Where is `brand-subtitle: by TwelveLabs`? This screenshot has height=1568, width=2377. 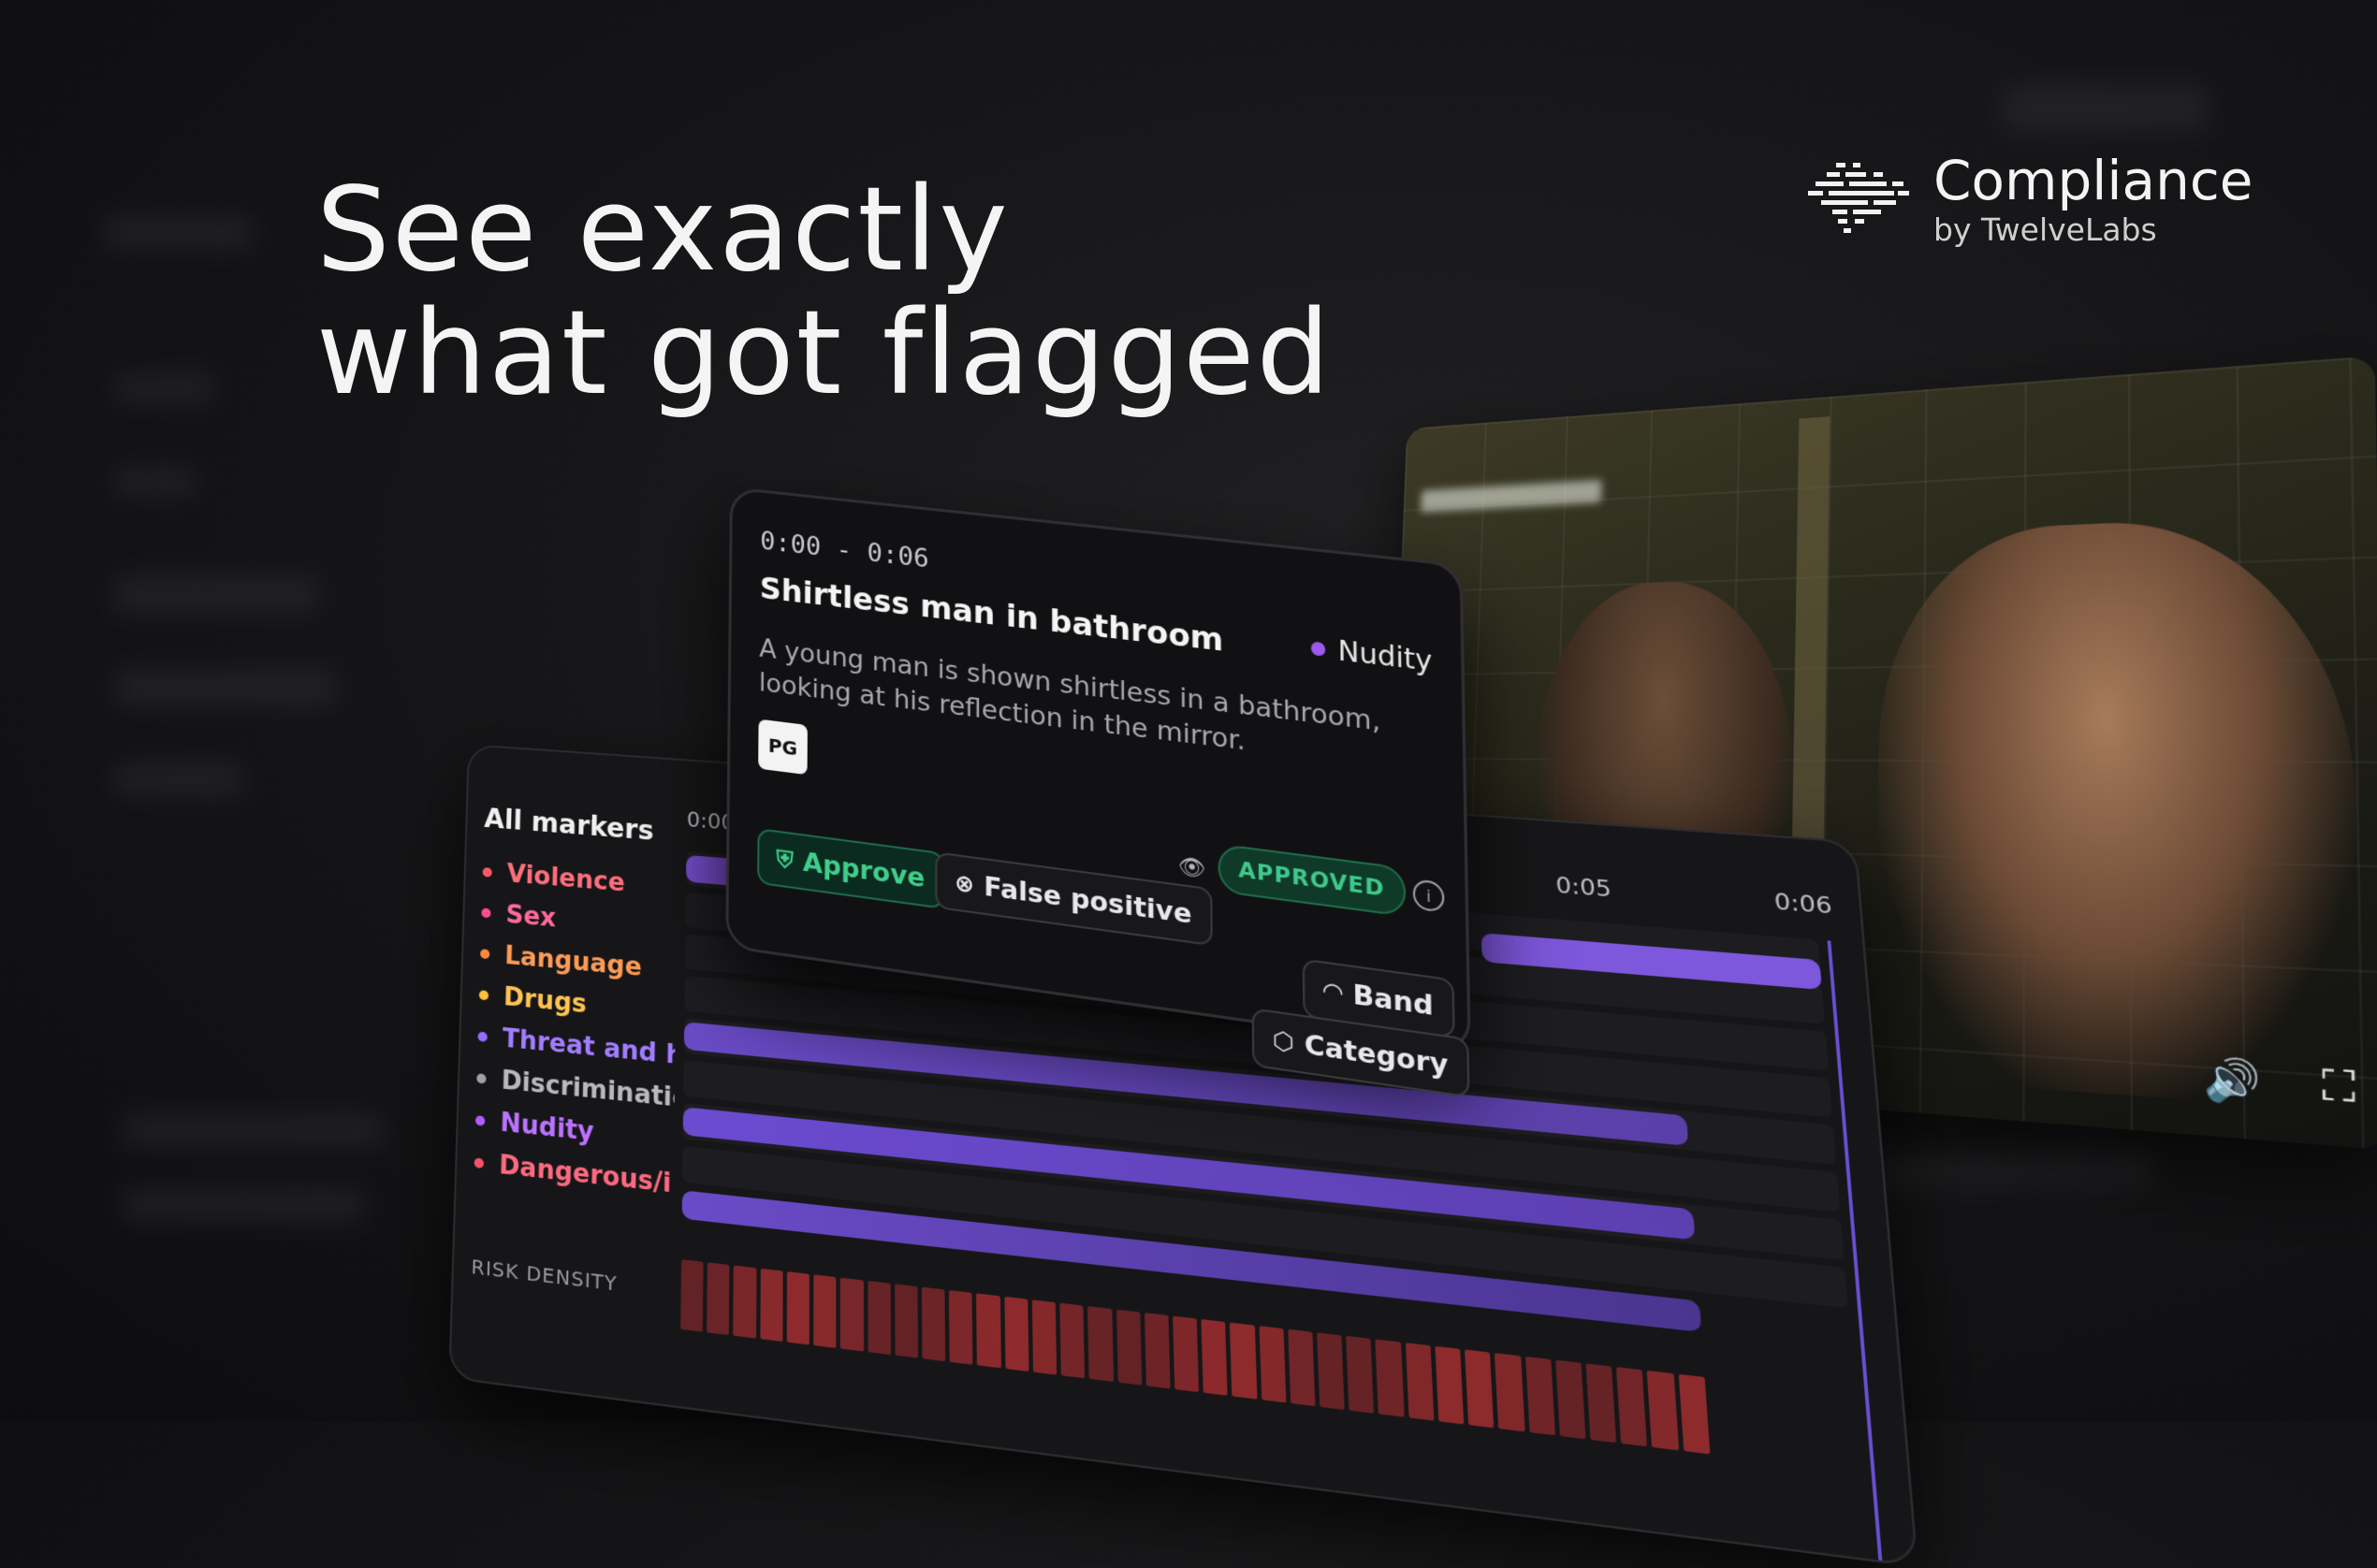 brand-subtitle: by TwelveLabs is located at coordinates (2093, 230).